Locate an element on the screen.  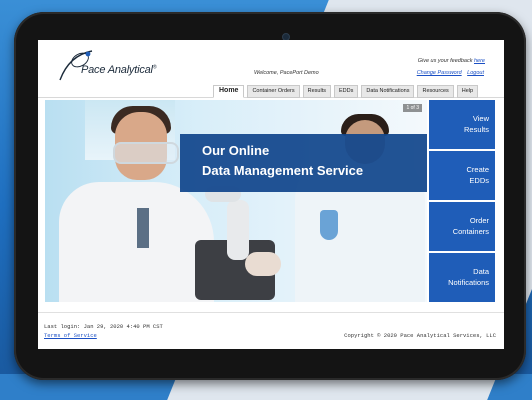
flask-icon is located at coordinates (329, 225).